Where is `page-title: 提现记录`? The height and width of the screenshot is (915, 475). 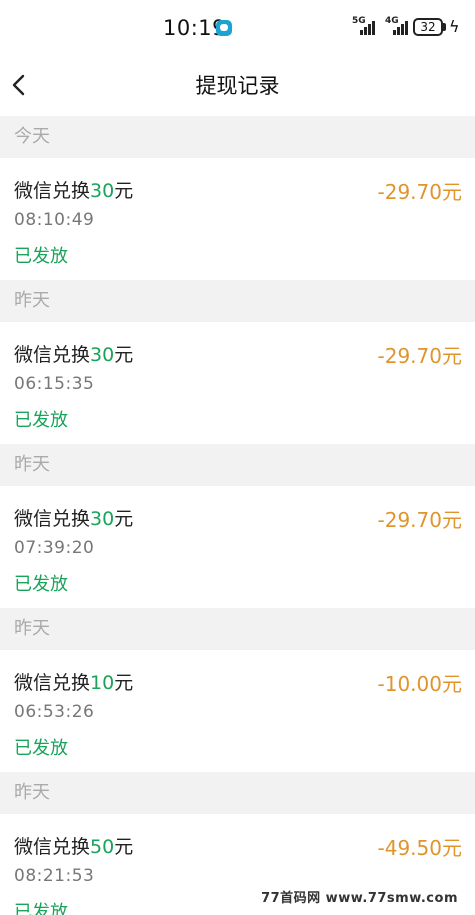 page-title: 提现记录 is located at coordinates (237, 86).